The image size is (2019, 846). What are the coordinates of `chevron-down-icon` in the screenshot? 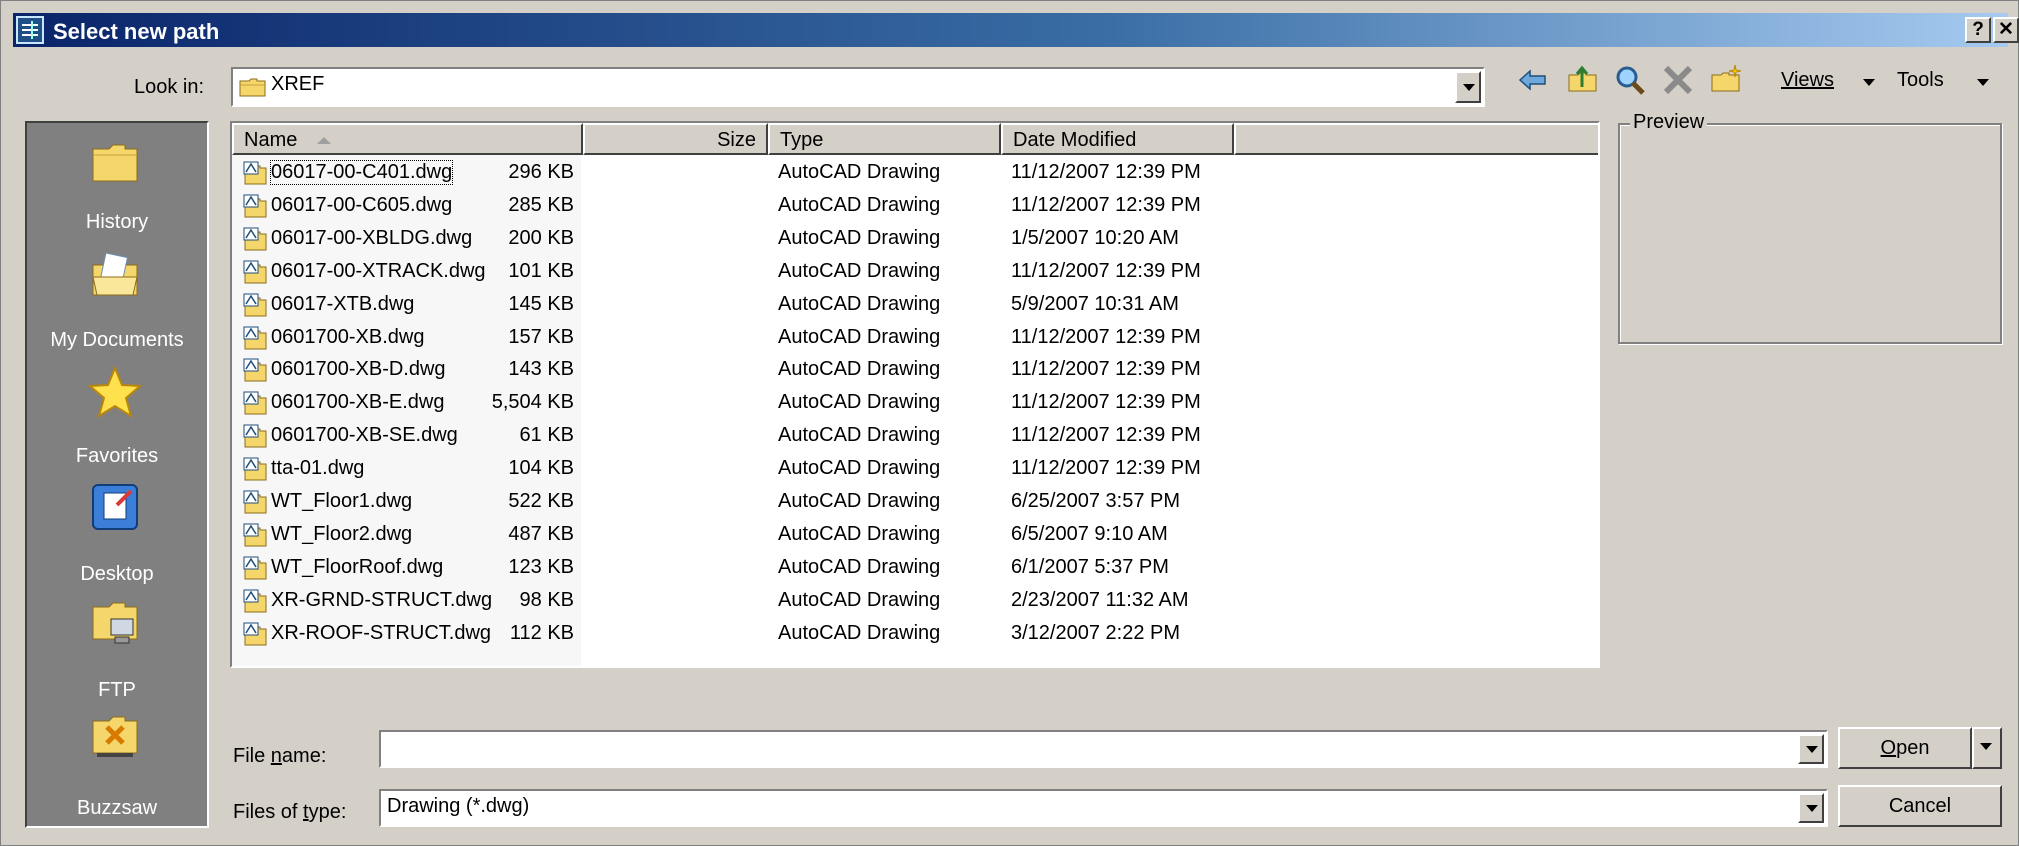 It's located at (1986, 746).